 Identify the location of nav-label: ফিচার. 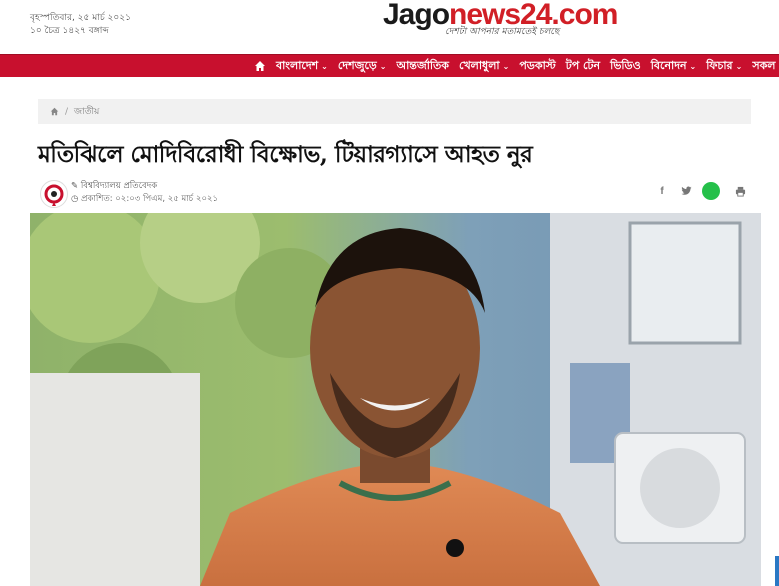
(719, 65).